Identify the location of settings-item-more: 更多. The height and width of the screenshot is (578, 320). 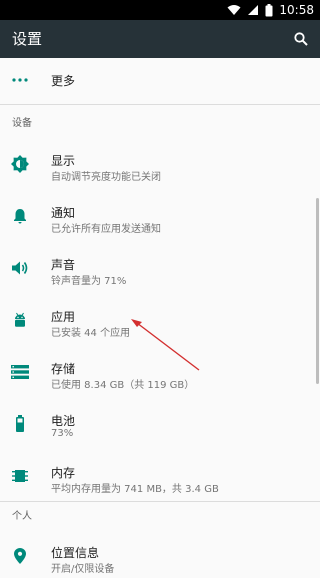
(156, 80).